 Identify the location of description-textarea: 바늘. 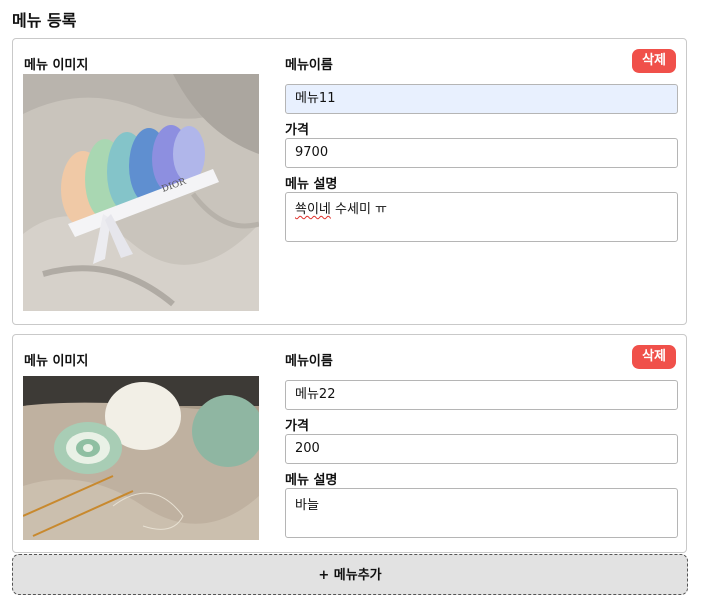
(481, 513).